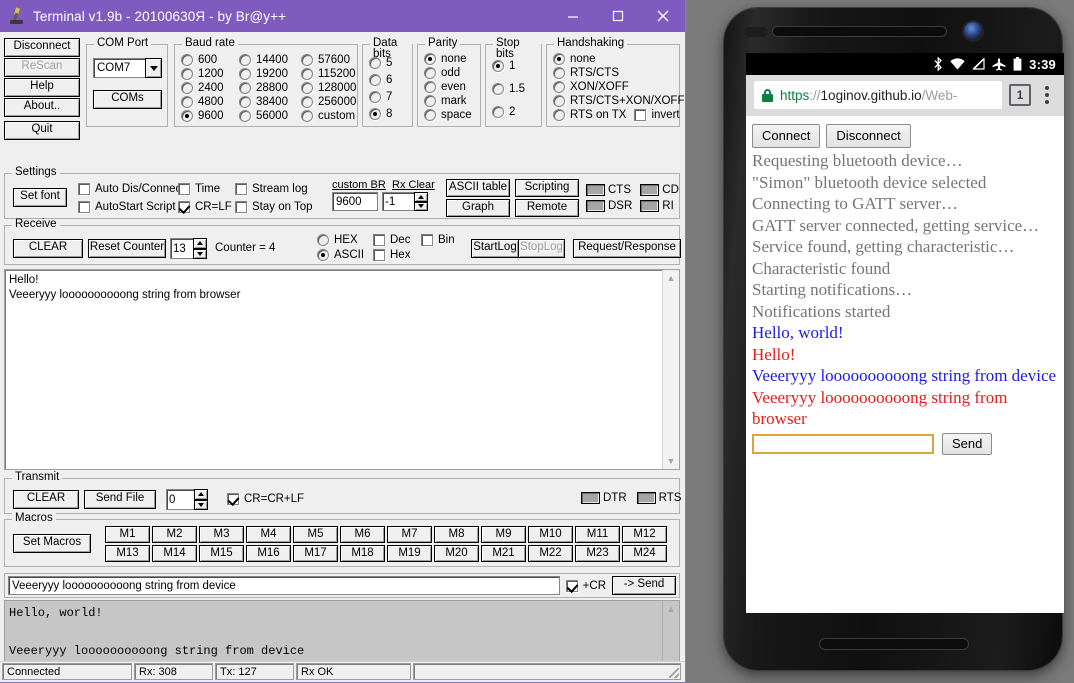  Describe the element at coordinates (478, 208) in the screenshot. I see `graph-button: Graph` at that location.